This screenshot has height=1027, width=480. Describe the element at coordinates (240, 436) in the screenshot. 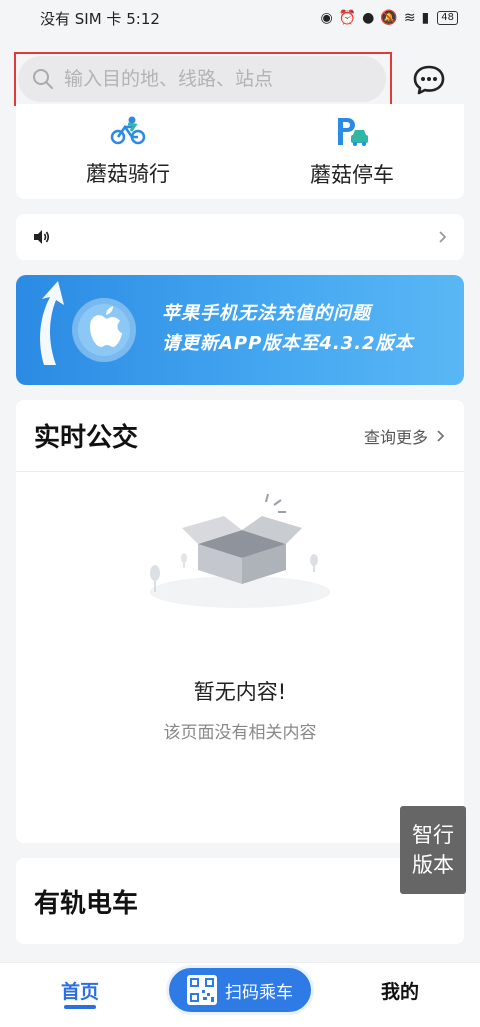

I see `realtime-bus-header: 实时公交 查询更多` at that location.